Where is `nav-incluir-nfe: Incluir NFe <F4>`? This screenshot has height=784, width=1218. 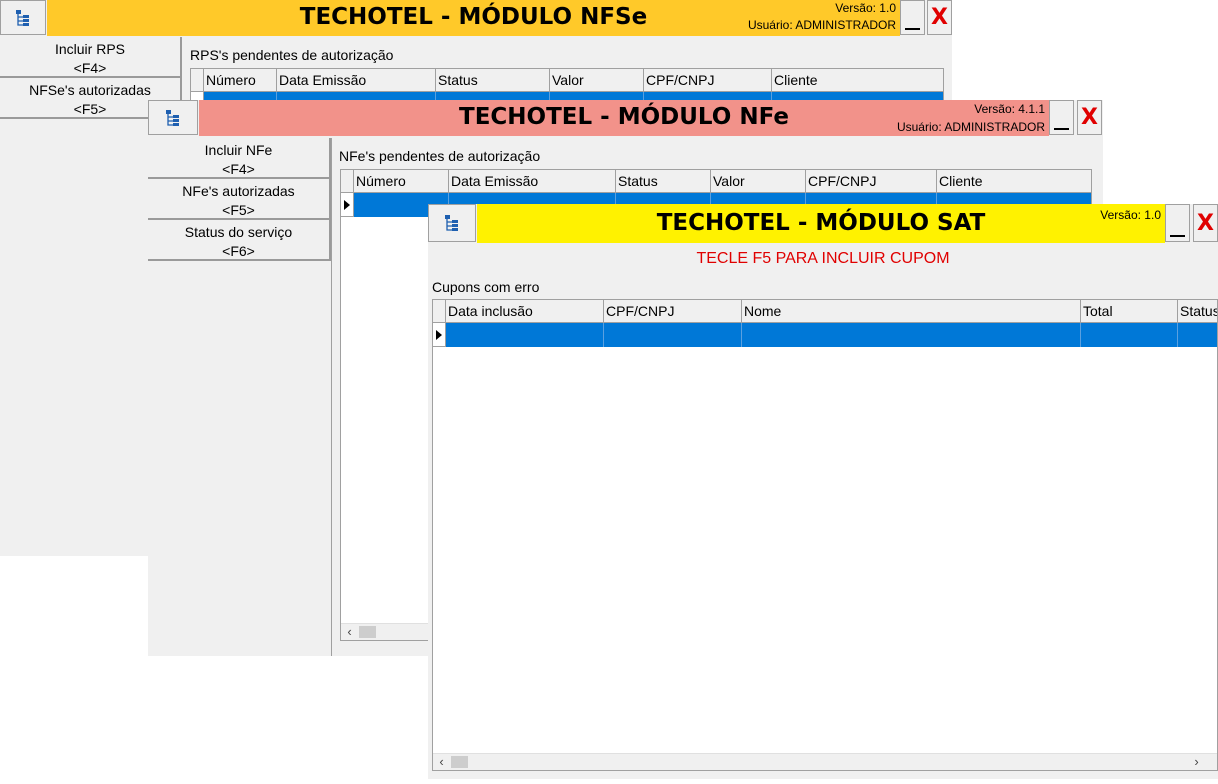
nav-incluir-nfe: Incluir NFe <F4> is located at coordinates (239, 158).